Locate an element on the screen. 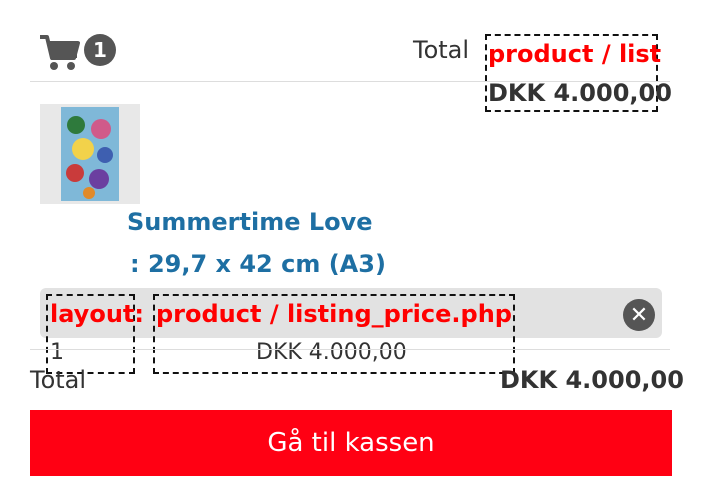 The height and width of the screenshot is (500, 702). product-size-option: : 29,7 x 42 cm (A3) is located at coordinates (258, 264).